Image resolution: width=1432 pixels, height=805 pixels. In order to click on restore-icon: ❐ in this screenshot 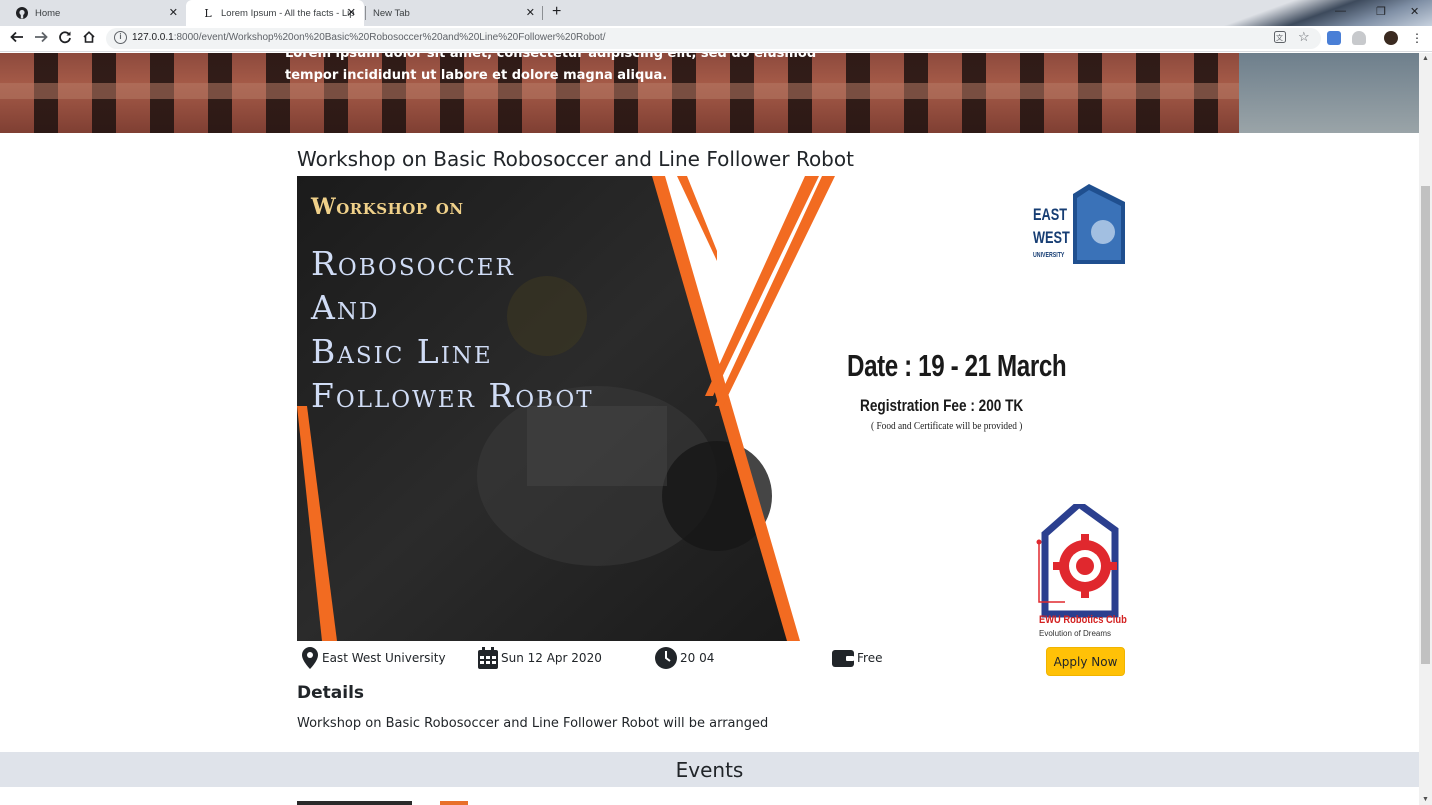, I will do `click(1381, 11)`.